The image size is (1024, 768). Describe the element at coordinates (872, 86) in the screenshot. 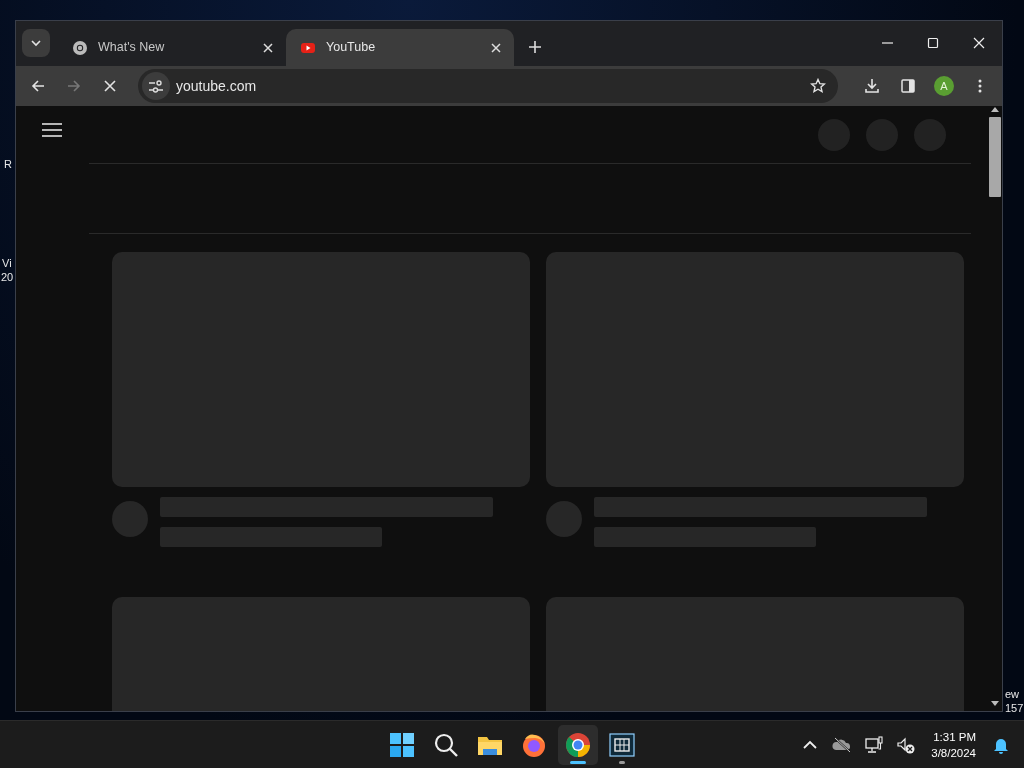

I see `download-icon` at that location.